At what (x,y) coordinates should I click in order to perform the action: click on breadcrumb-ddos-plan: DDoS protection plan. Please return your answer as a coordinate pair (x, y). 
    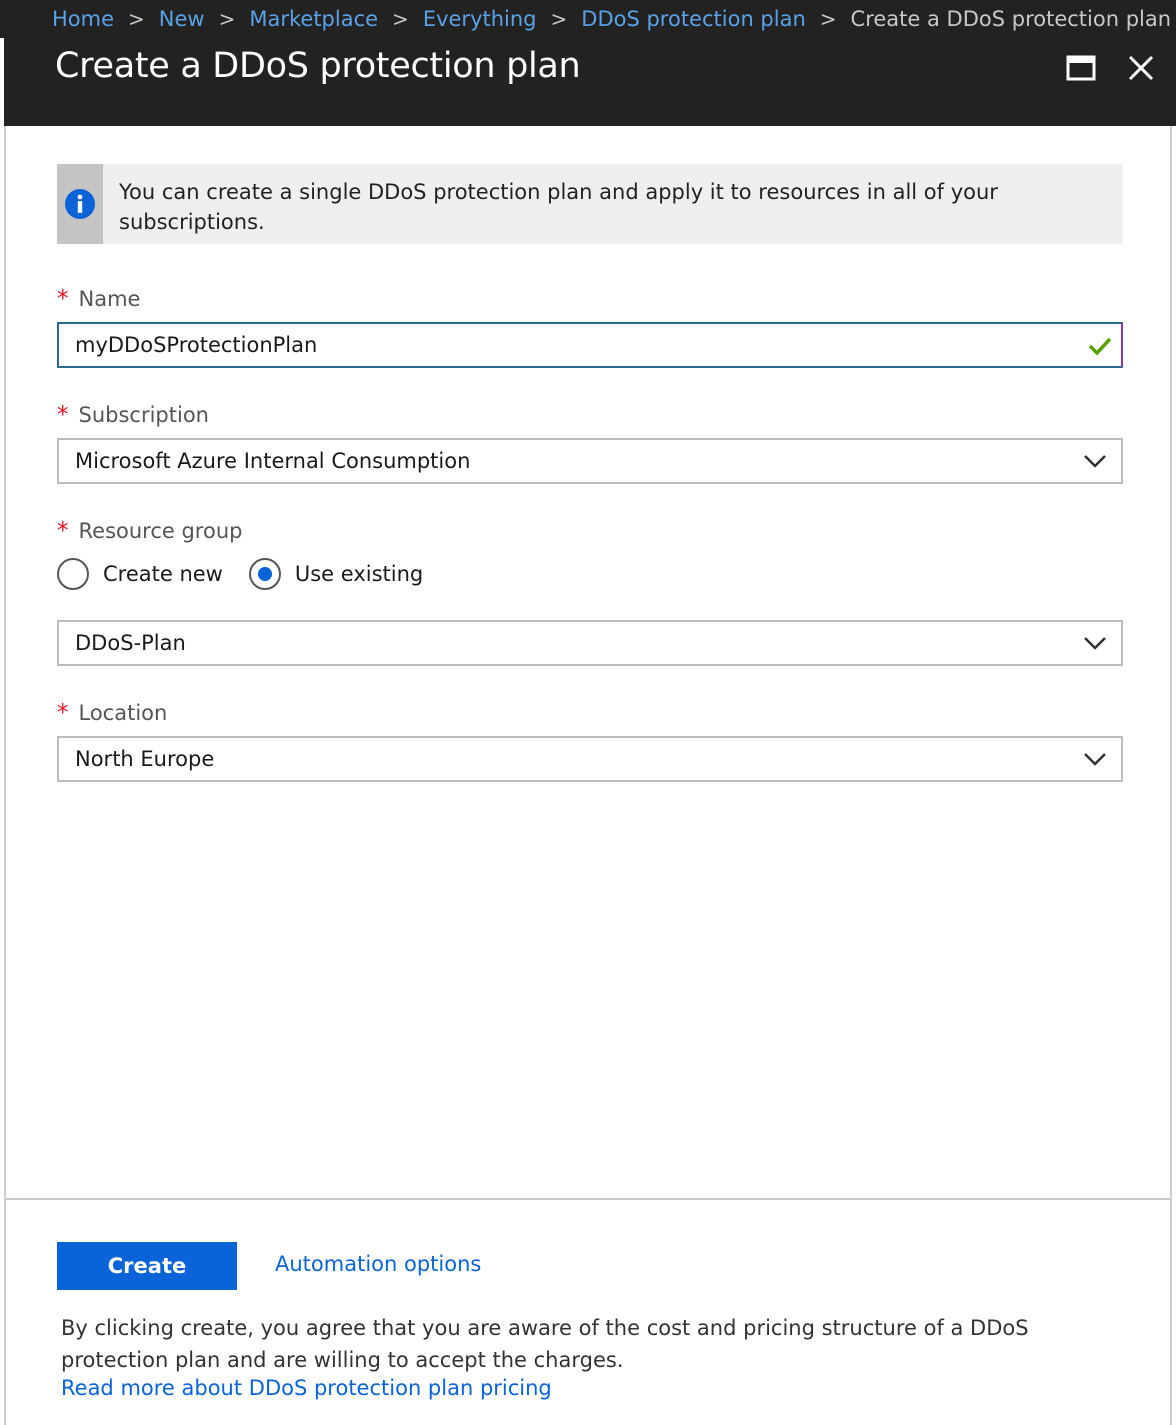
    Looking at the image, I should click on (693, 19).